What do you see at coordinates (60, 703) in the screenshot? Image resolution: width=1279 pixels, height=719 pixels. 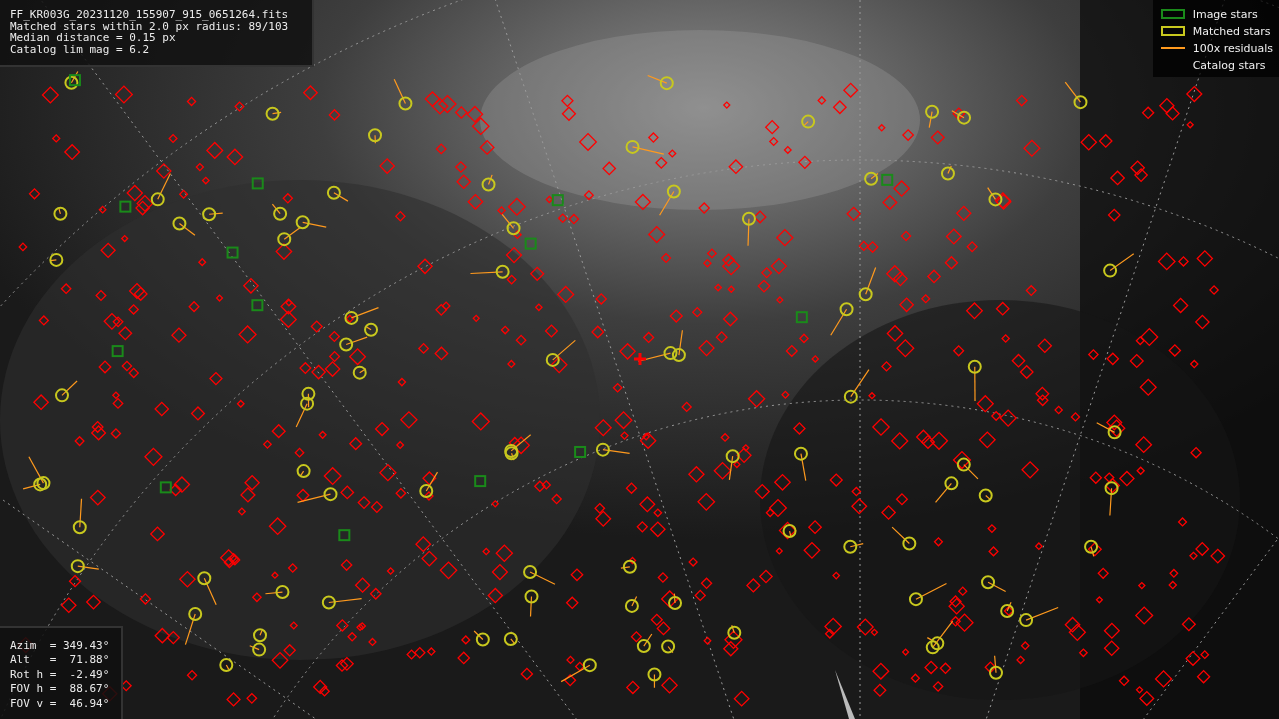 I see `pointing-text: FOV v = 46.94°` at bounding box center [60, 703].